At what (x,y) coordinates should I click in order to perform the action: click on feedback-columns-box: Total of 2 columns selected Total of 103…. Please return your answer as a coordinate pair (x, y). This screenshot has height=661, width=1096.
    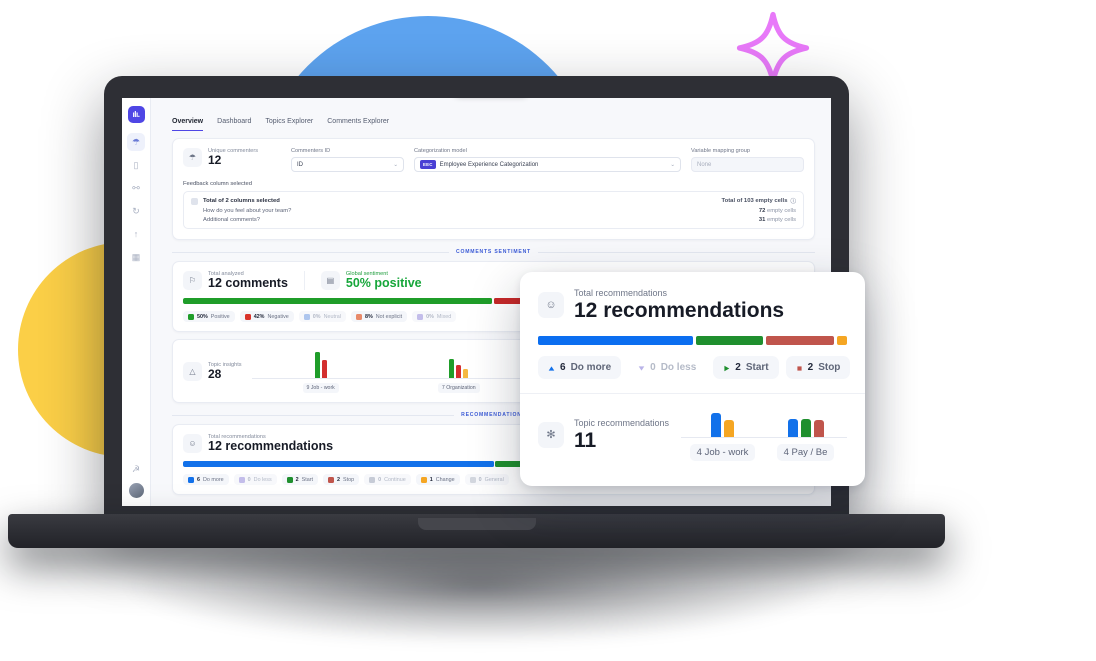
    Looking at the image, I should click on (493, 210).